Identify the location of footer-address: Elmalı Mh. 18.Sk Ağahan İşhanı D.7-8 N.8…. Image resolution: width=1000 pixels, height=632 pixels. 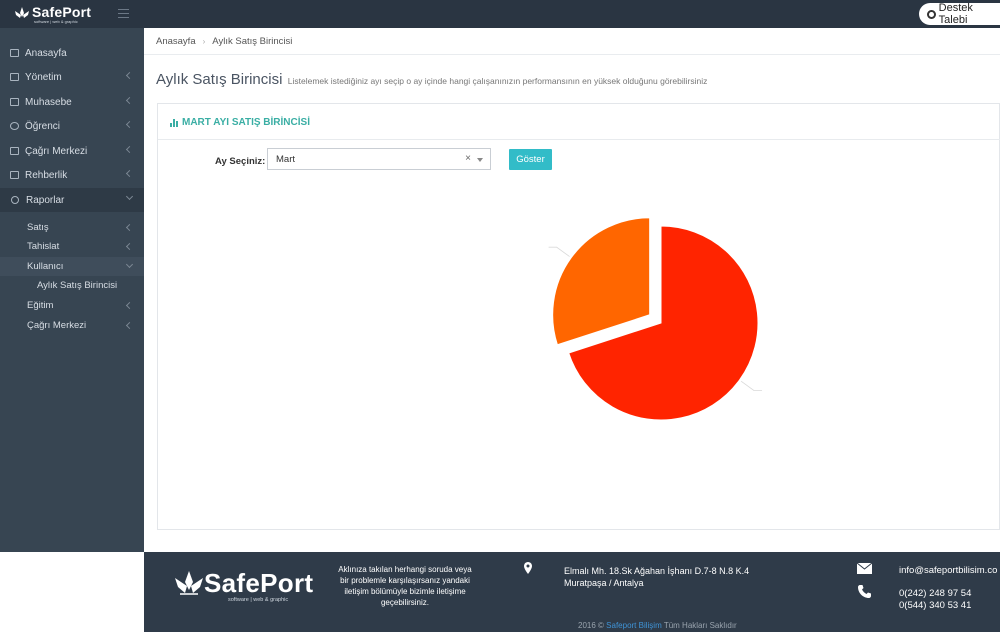
(656, 577).